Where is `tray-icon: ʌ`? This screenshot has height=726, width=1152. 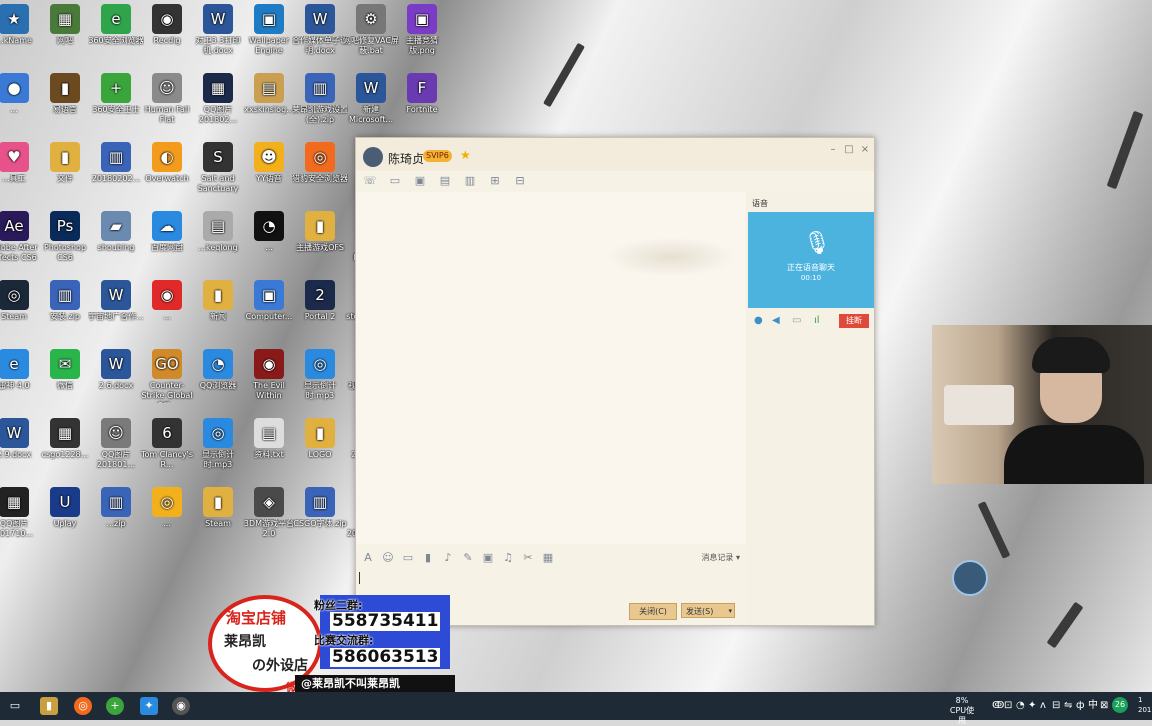
tray-icon: ʌ is located at coordinates (1043, 706).